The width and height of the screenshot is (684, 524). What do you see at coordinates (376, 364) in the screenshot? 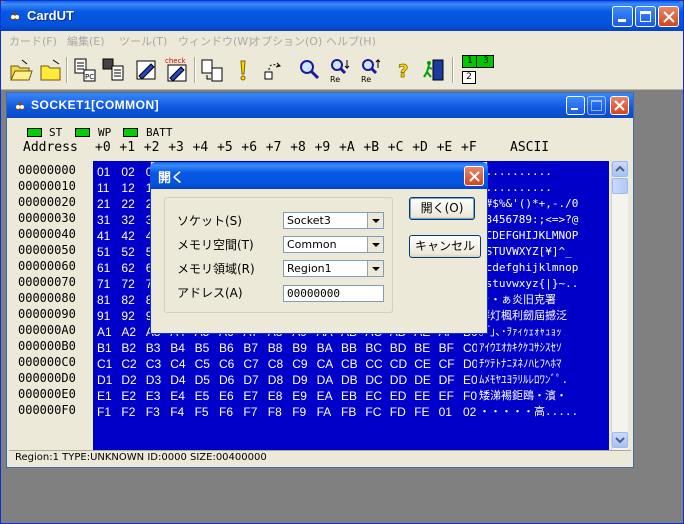
I see `hex-cell: CC` at bounding box center [376, 364].